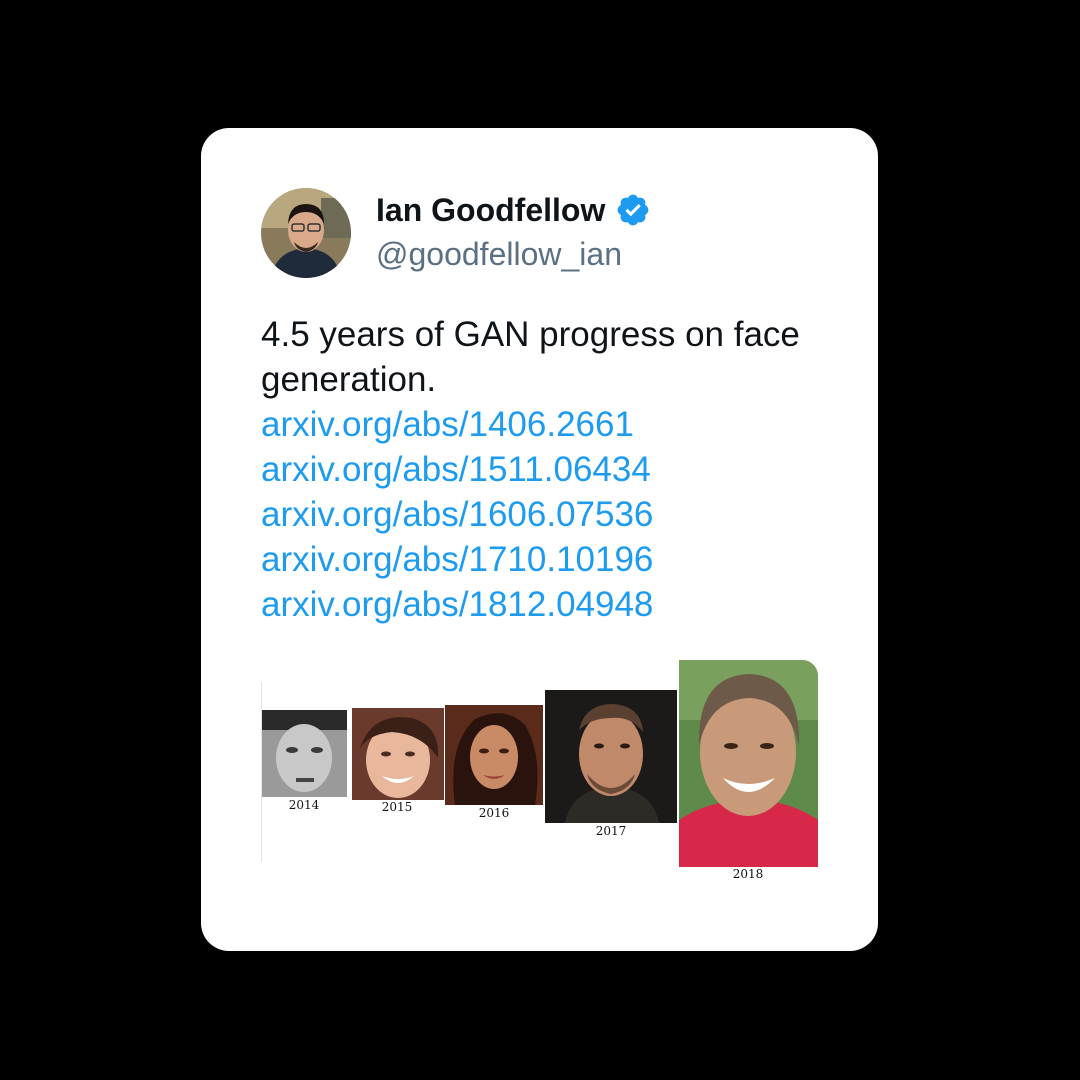 This screenshot has height=1080, width=1080. Describe the element at coordinates (494, 755) in the screenshot. I see `face-2016` at that location.